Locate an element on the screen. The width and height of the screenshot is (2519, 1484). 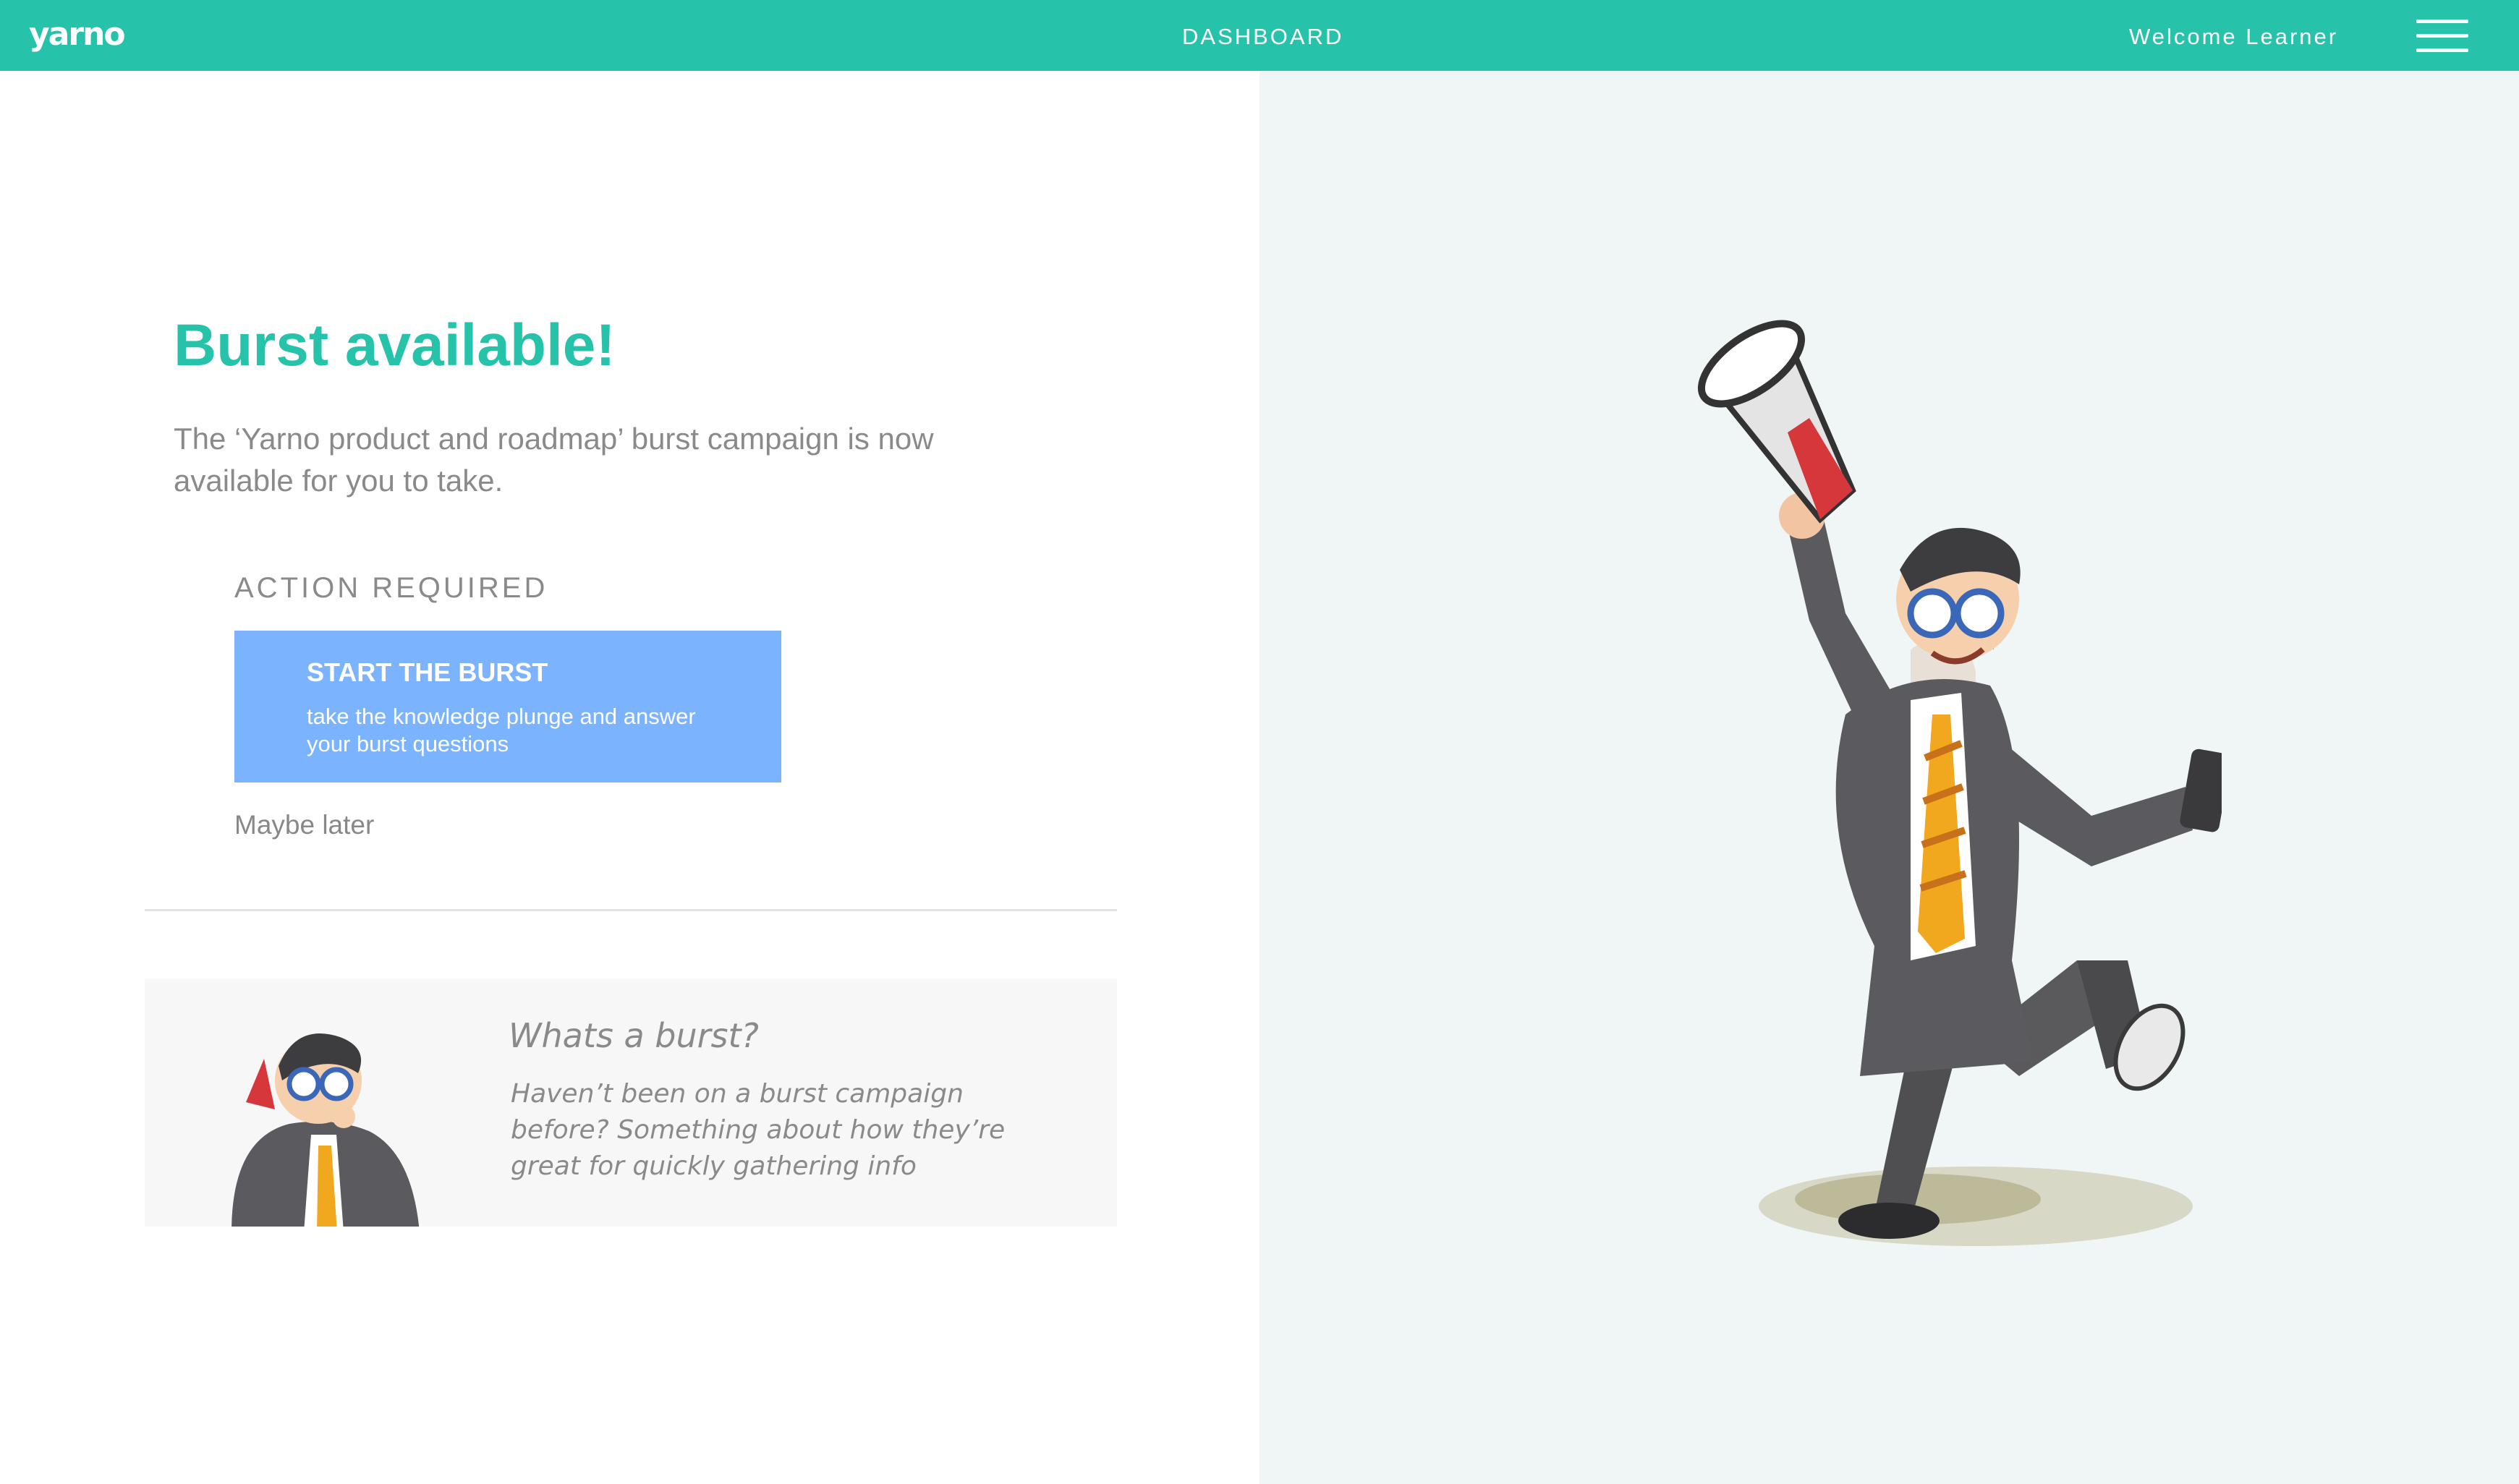
dashboard-link: DASHBOARD is located at coordinates (1262, 36).